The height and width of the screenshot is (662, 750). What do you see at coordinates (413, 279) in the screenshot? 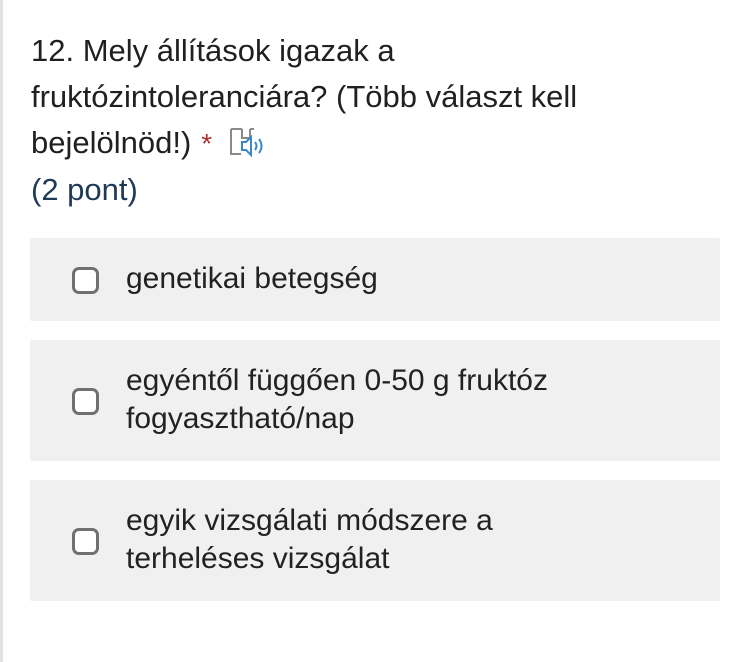
I see `option-1-label: genetikai betegség` at bounding box center [413, 279].